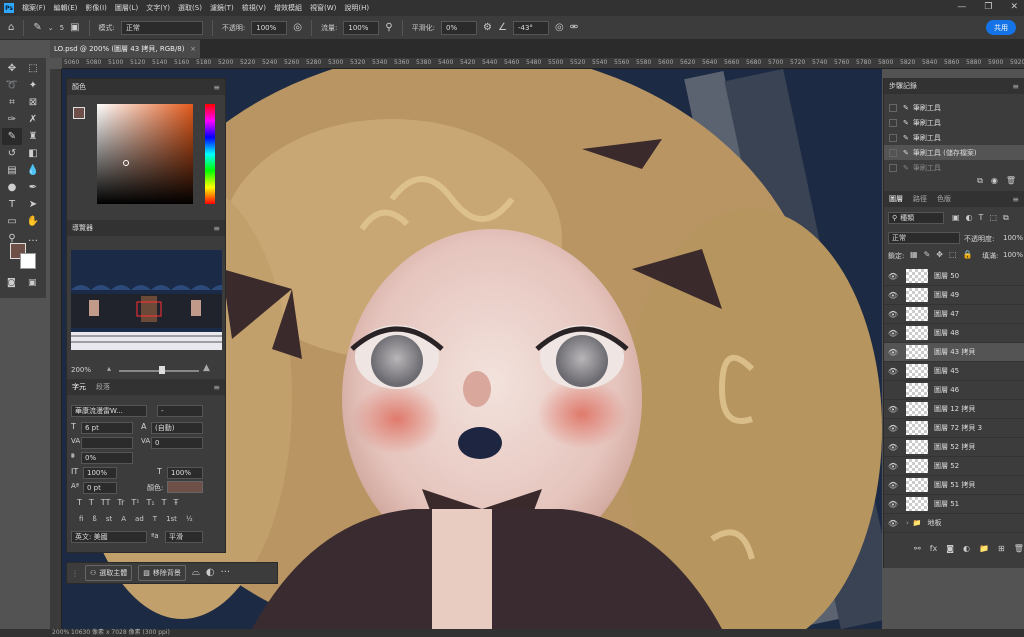 This screenshot has width=1024, height=637. I want to click on screen-mode-icon: ▣, so click(32, 283).